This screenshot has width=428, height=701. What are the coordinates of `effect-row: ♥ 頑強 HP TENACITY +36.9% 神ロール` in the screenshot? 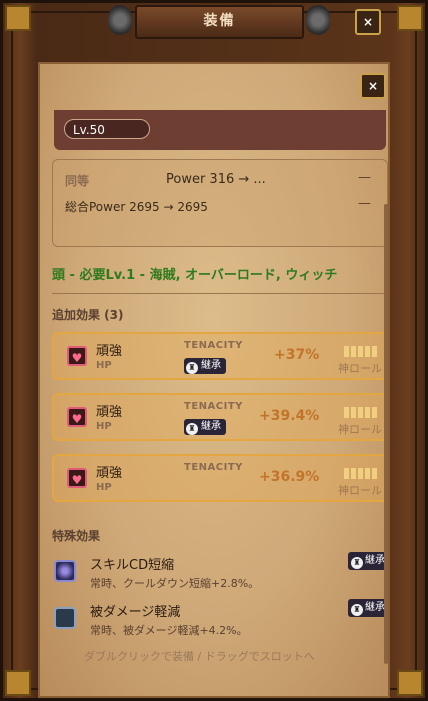 It's located at (220, 478).